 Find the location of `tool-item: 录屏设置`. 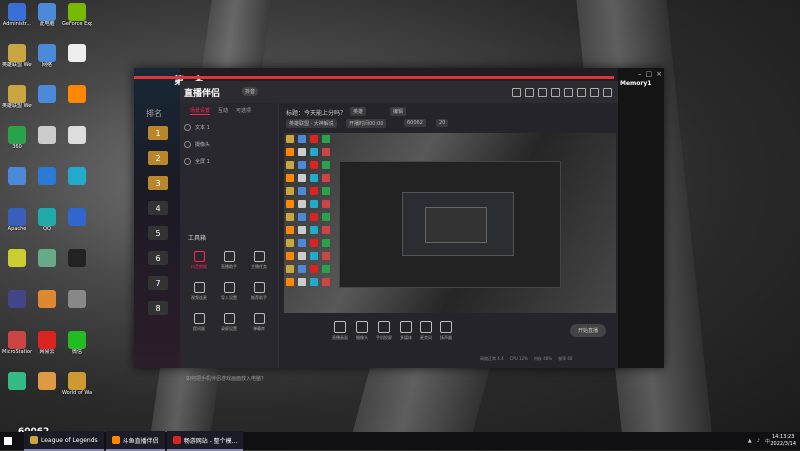

tool-item: 录屏设置 is located at coordinates (229, 322).